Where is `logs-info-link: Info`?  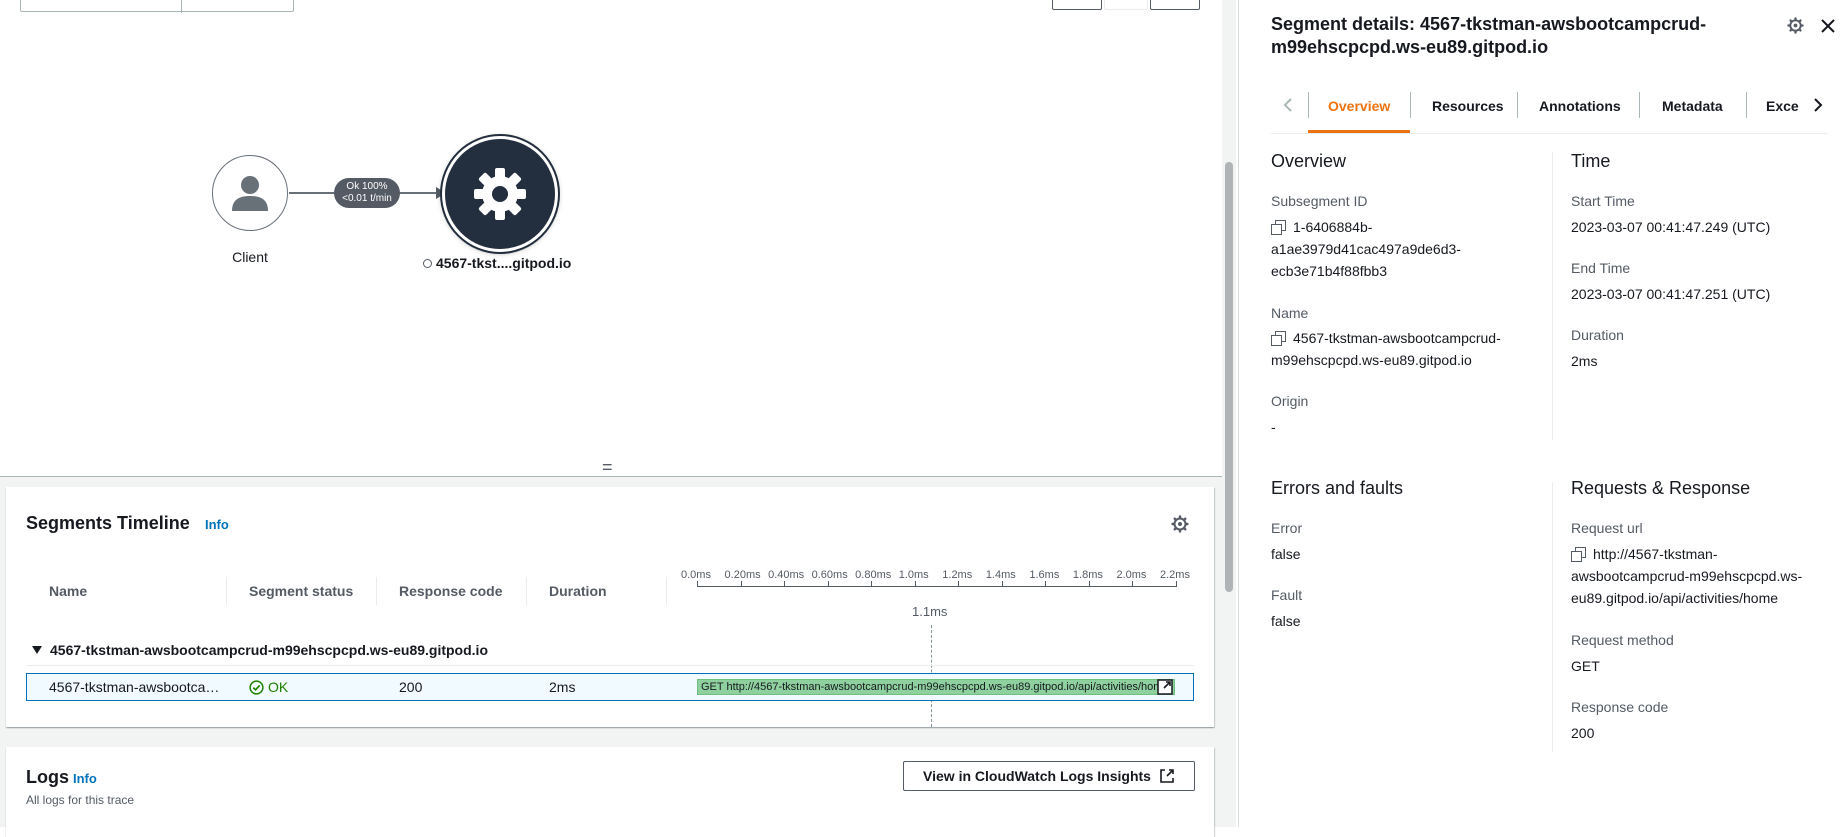 logs-info-link: Info is located at coordinates (85, 778).